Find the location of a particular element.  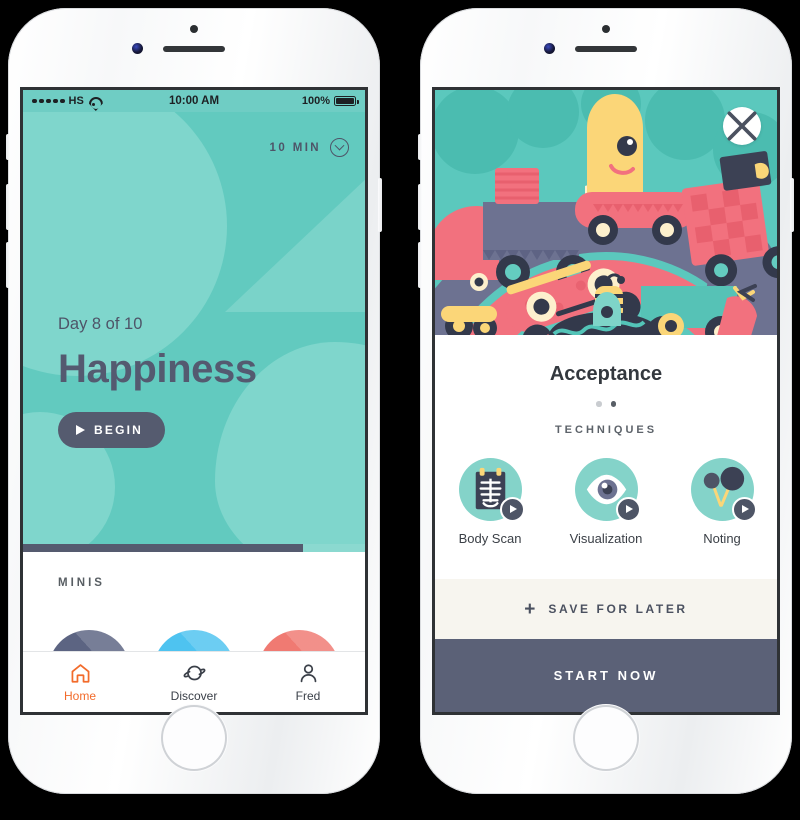

planet-icon is located at coordinates (194, 672).